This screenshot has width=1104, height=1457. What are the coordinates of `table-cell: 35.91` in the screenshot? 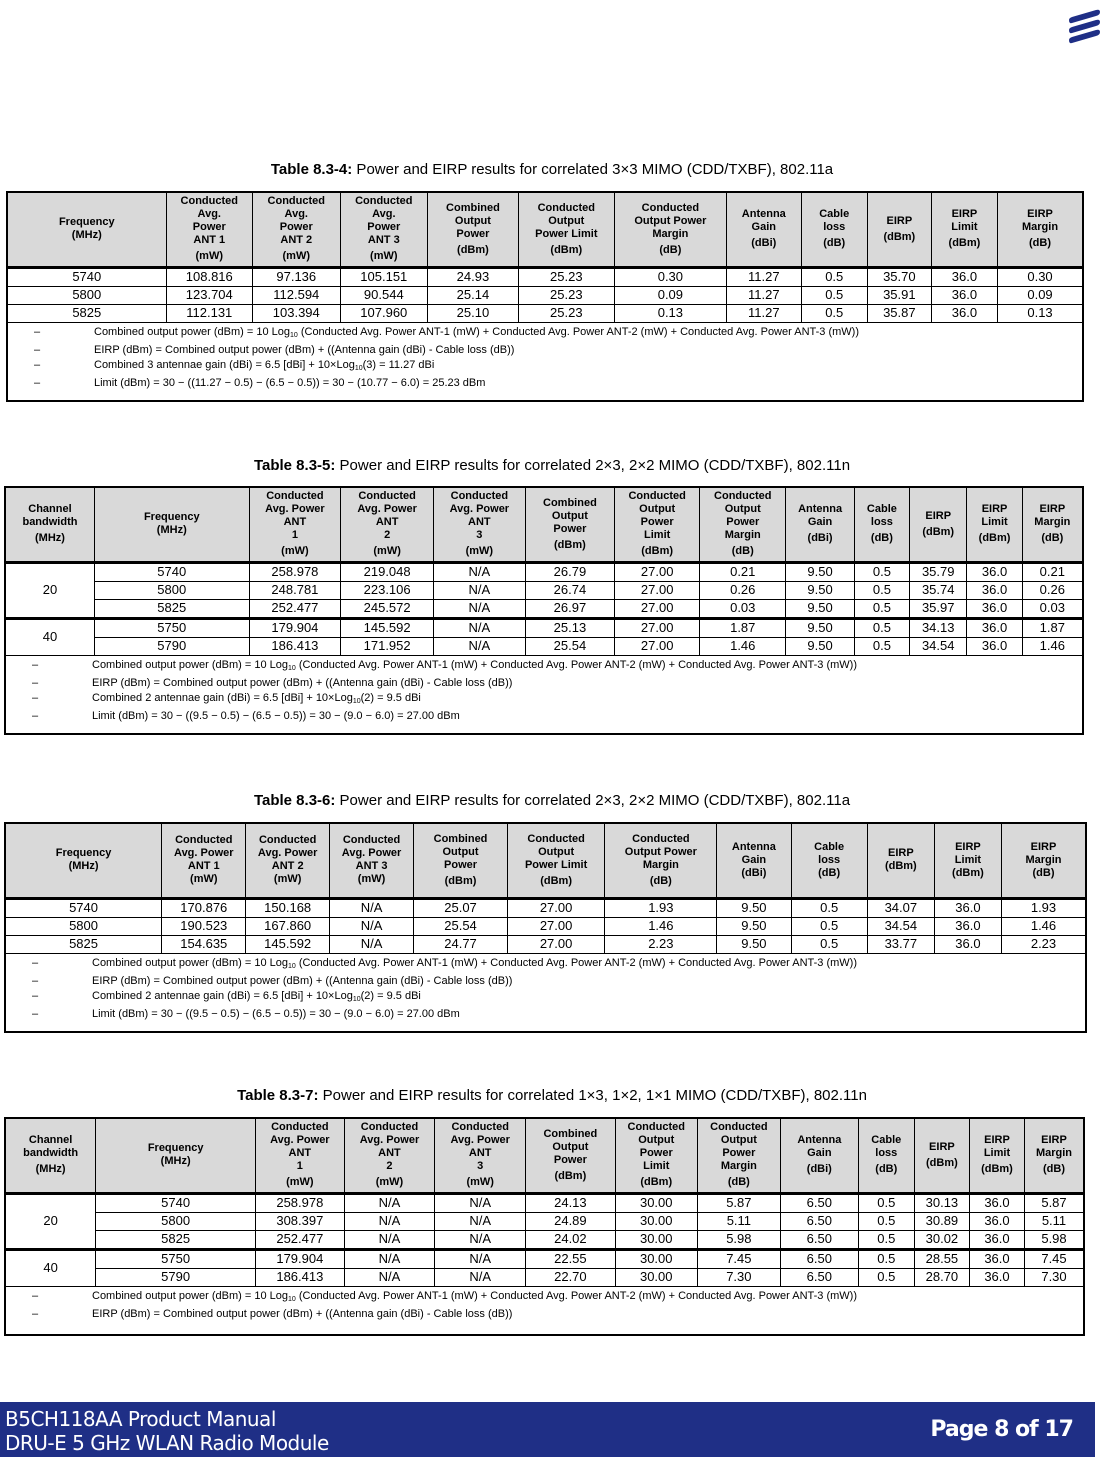 It's located at (899, 295).